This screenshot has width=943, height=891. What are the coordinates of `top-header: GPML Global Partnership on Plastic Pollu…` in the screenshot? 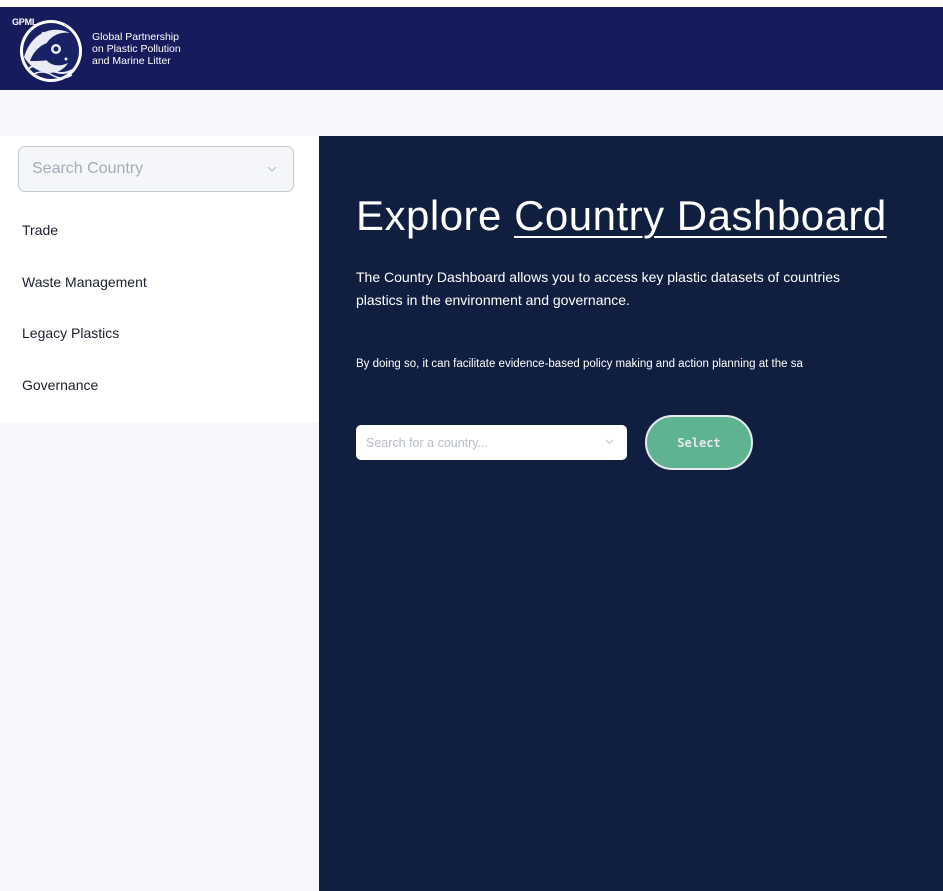 It's located at (471, 48).